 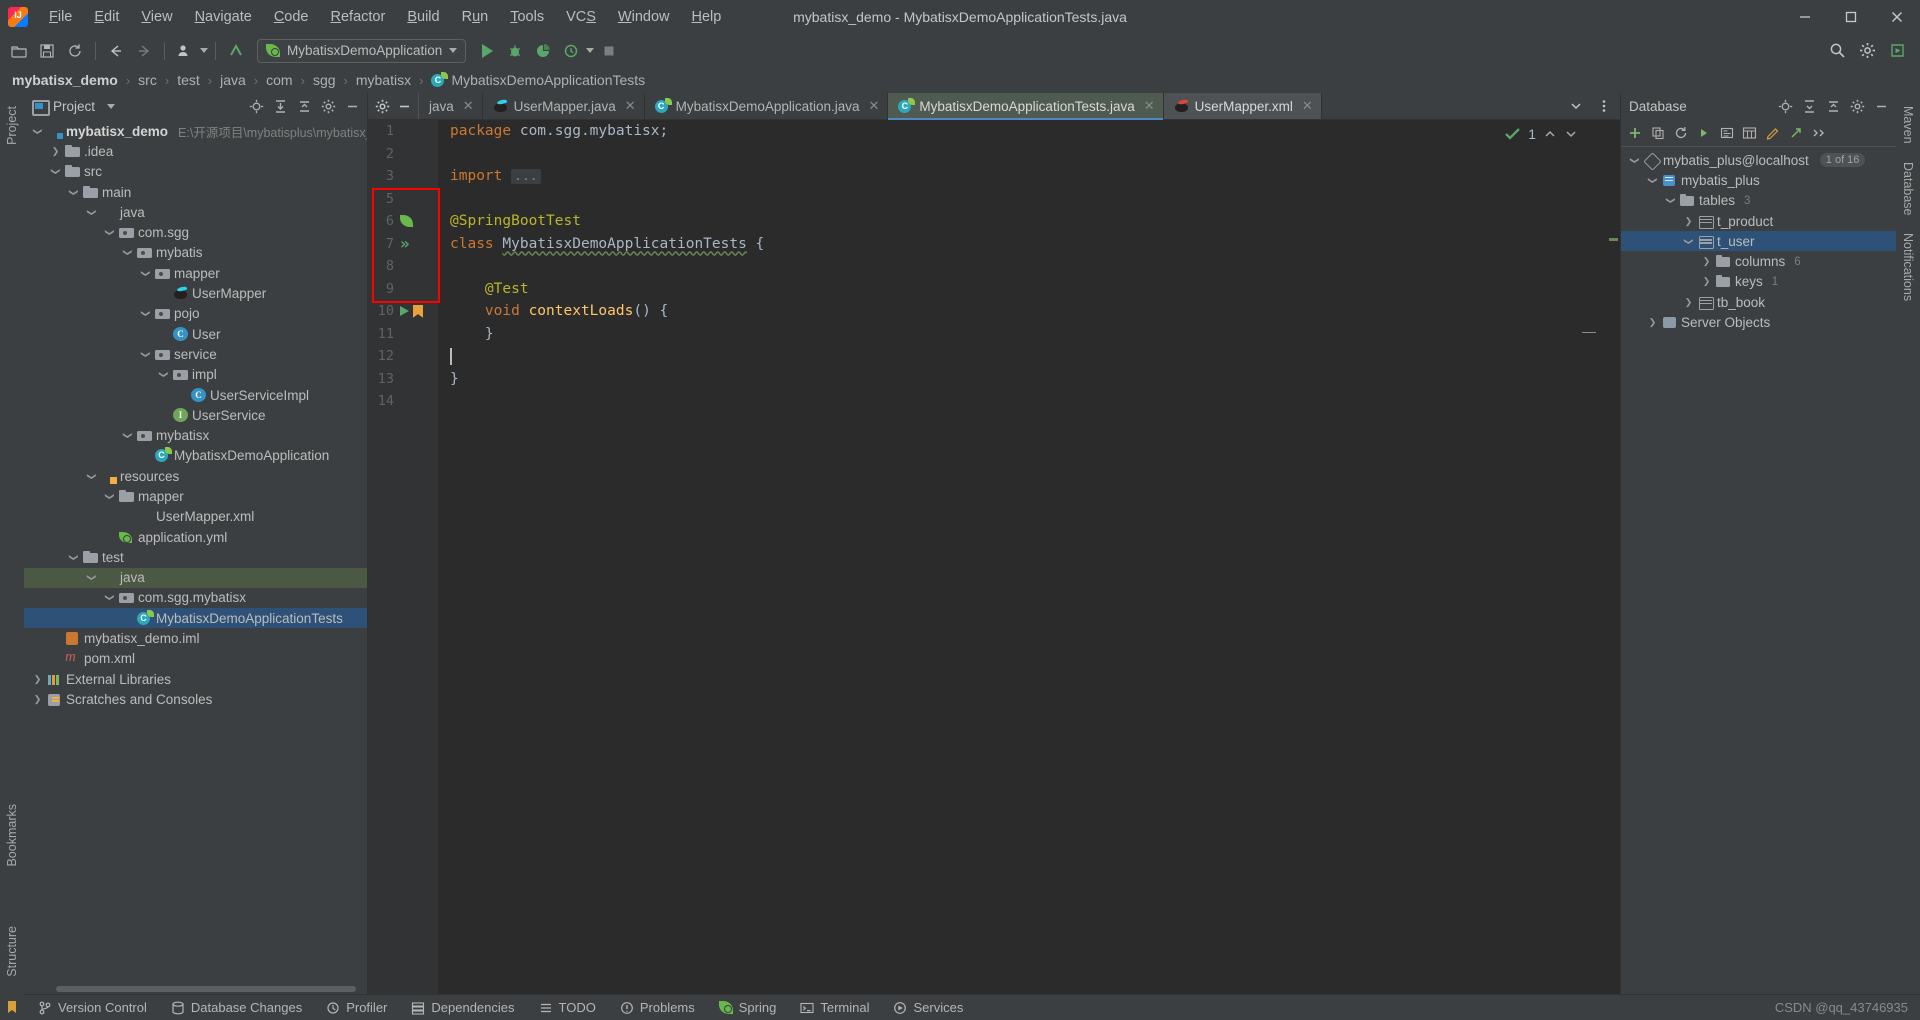 What do you see at coordinates (65, 80) in the screenshot?
I see `breadcrumb-item-module: mybatisx_demo` at bounding box center [65, 80].